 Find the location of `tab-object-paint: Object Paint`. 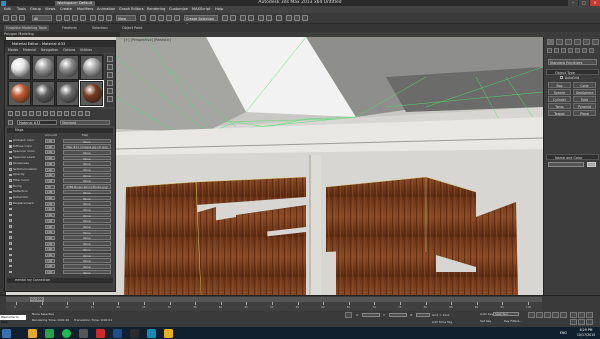

tab-object-paint: Object Paint is located at coordinates (132, 28).